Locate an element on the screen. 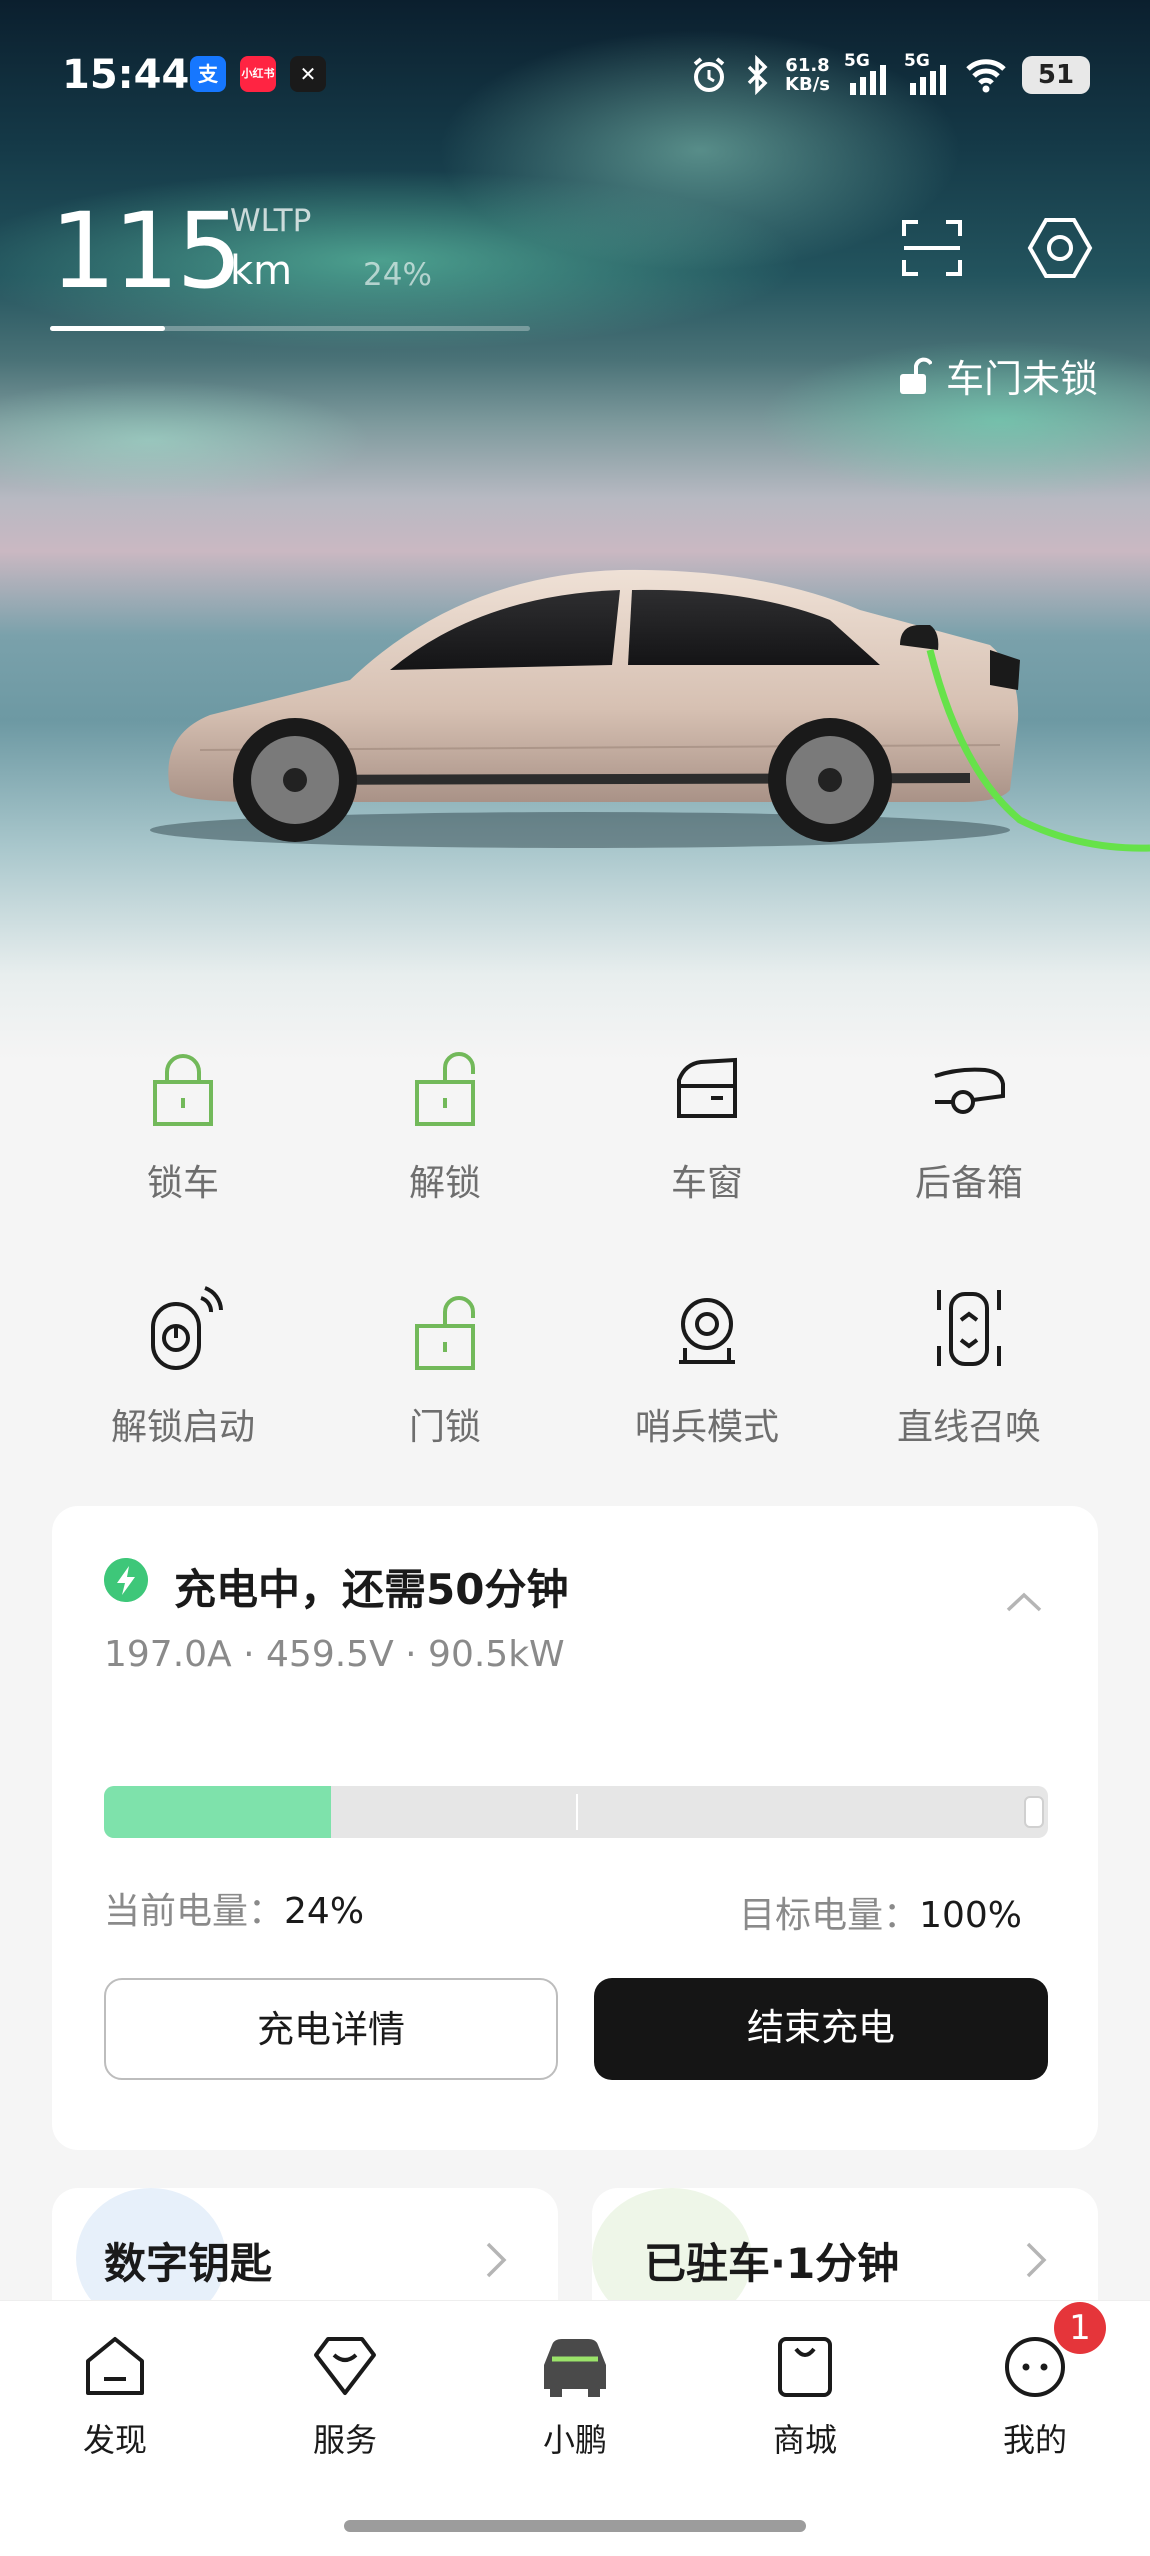 This screenshot has height=2556, width=1150. charge-progress-tick is located at coordinates (577, 1812).